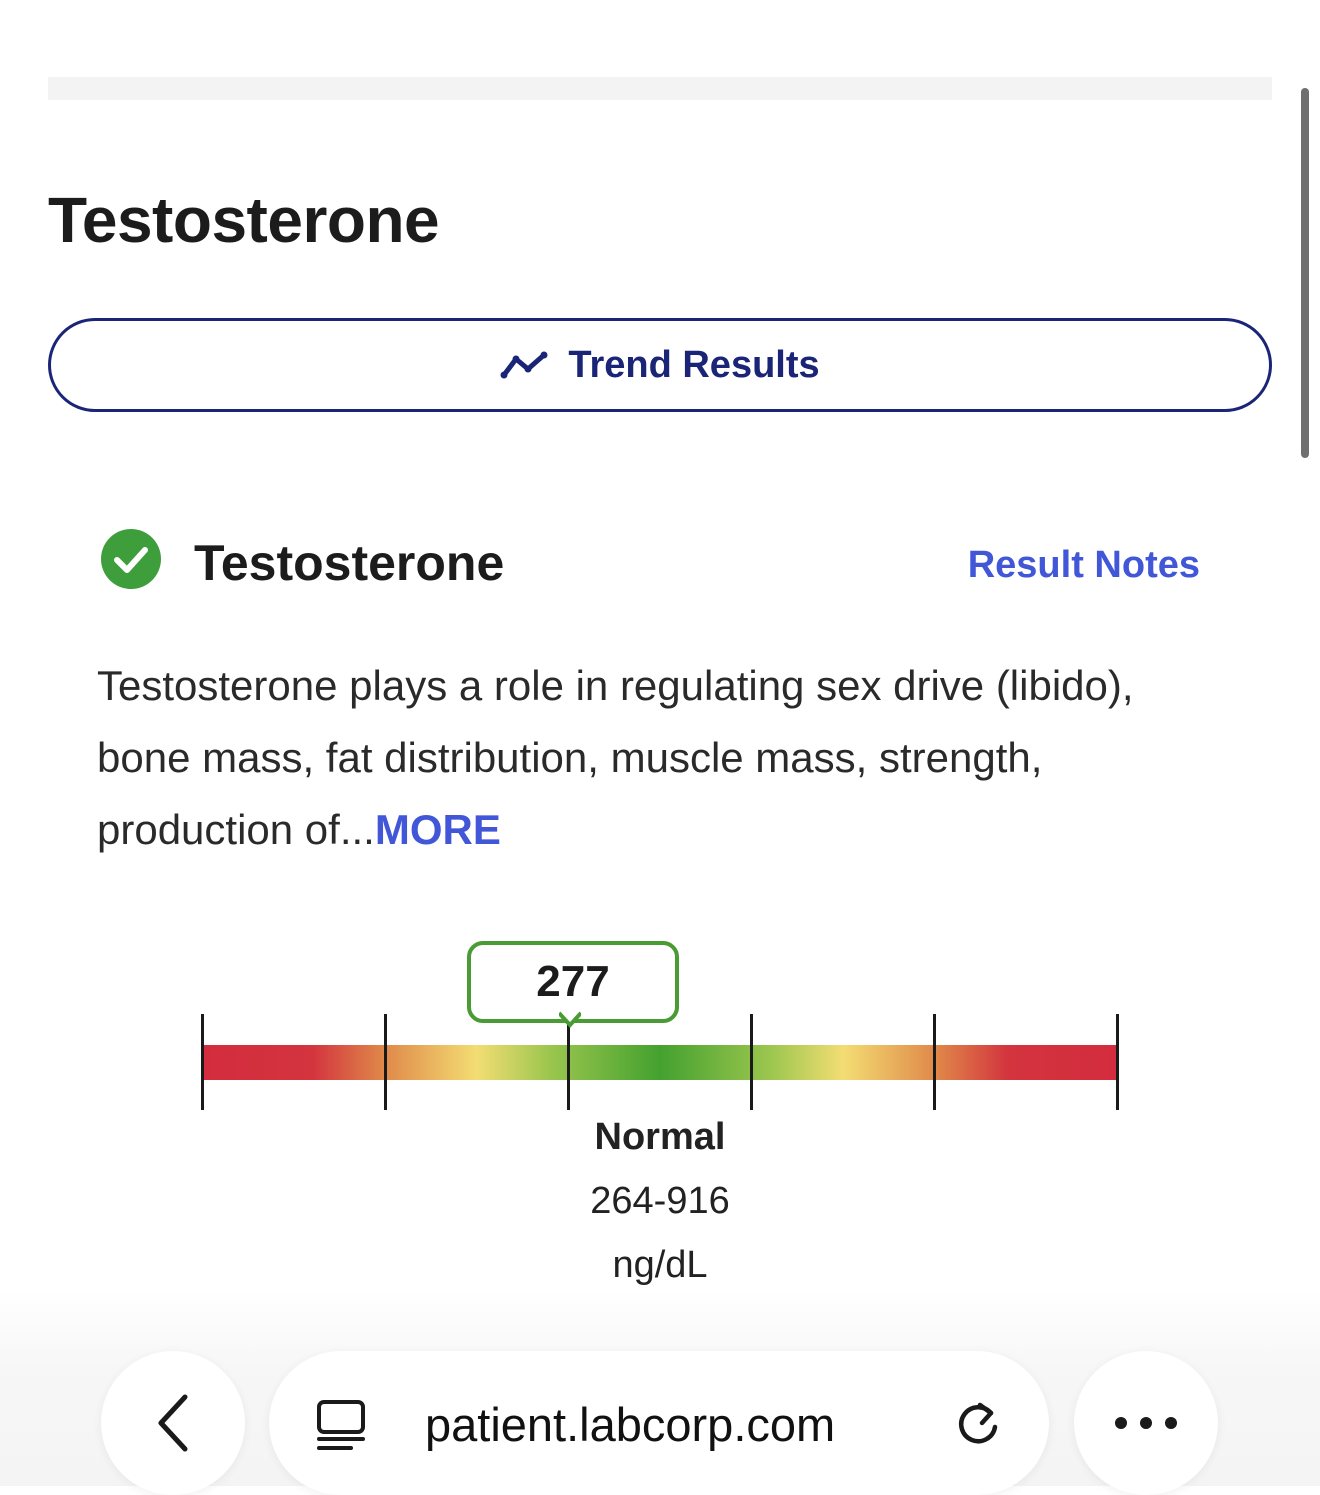 The image size is (1320, 1495). Describe the element at coordinates (349, 563) in the screenshot. I see `result-name: Testosterone` at that location.